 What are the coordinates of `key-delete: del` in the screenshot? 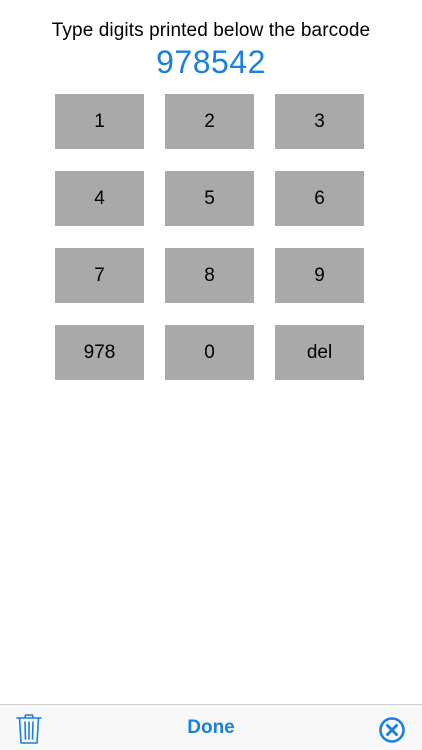 It's located at (319, 352).